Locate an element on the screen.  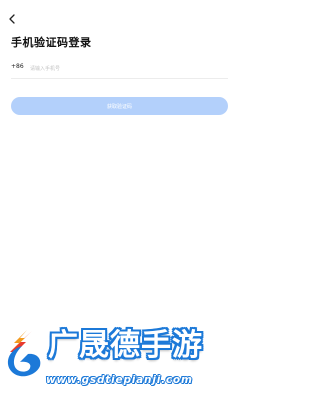
watermark: 广晟德手游 www.gsdtiepianji.com is located at coordinates (120, 359).